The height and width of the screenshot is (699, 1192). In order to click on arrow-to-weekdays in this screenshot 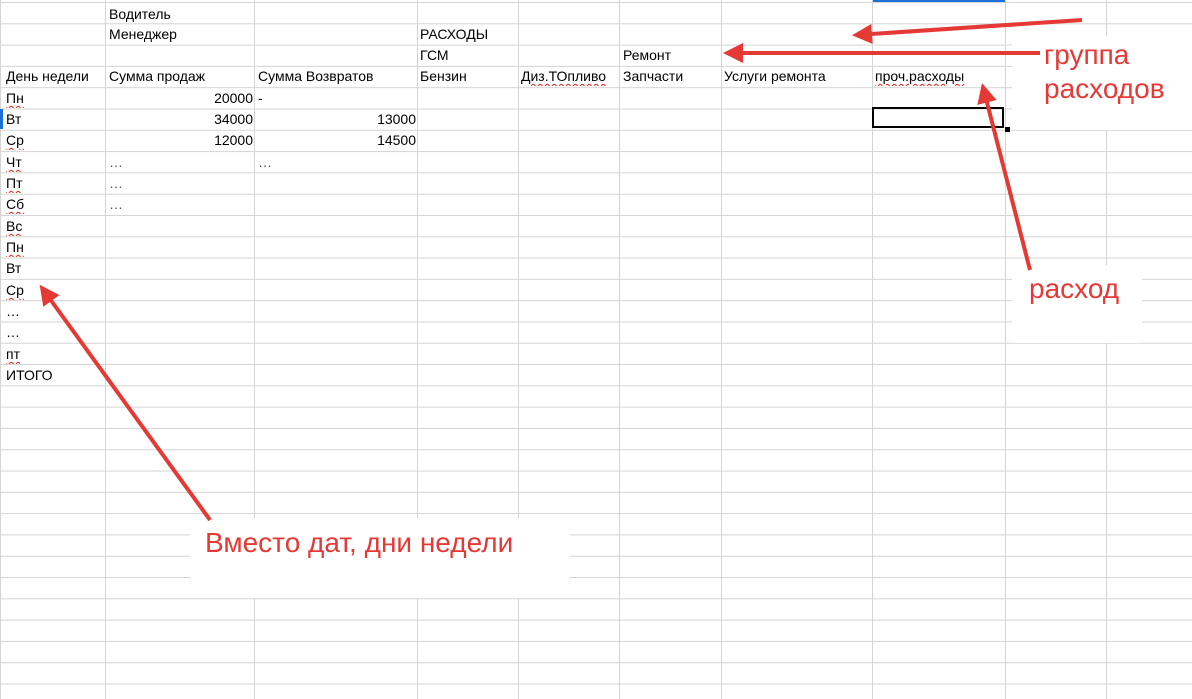, I will do `click(125, 403)`.